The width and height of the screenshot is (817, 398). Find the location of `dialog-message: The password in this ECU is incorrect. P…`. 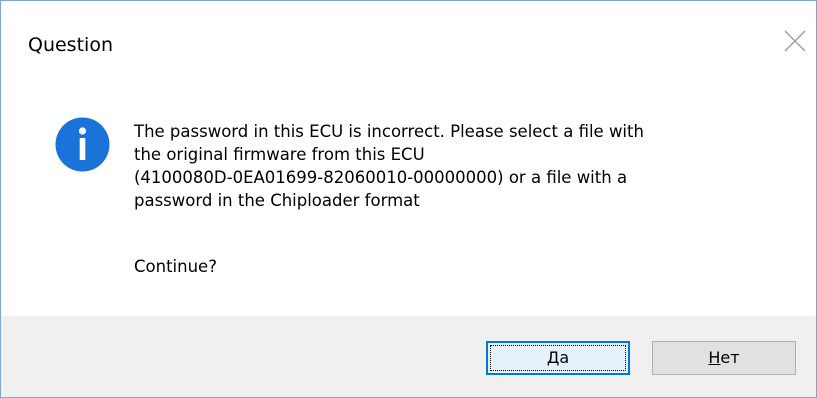

dialog-message: The password in this ECU is incorrect. P… is located at coordinates (389, 166).